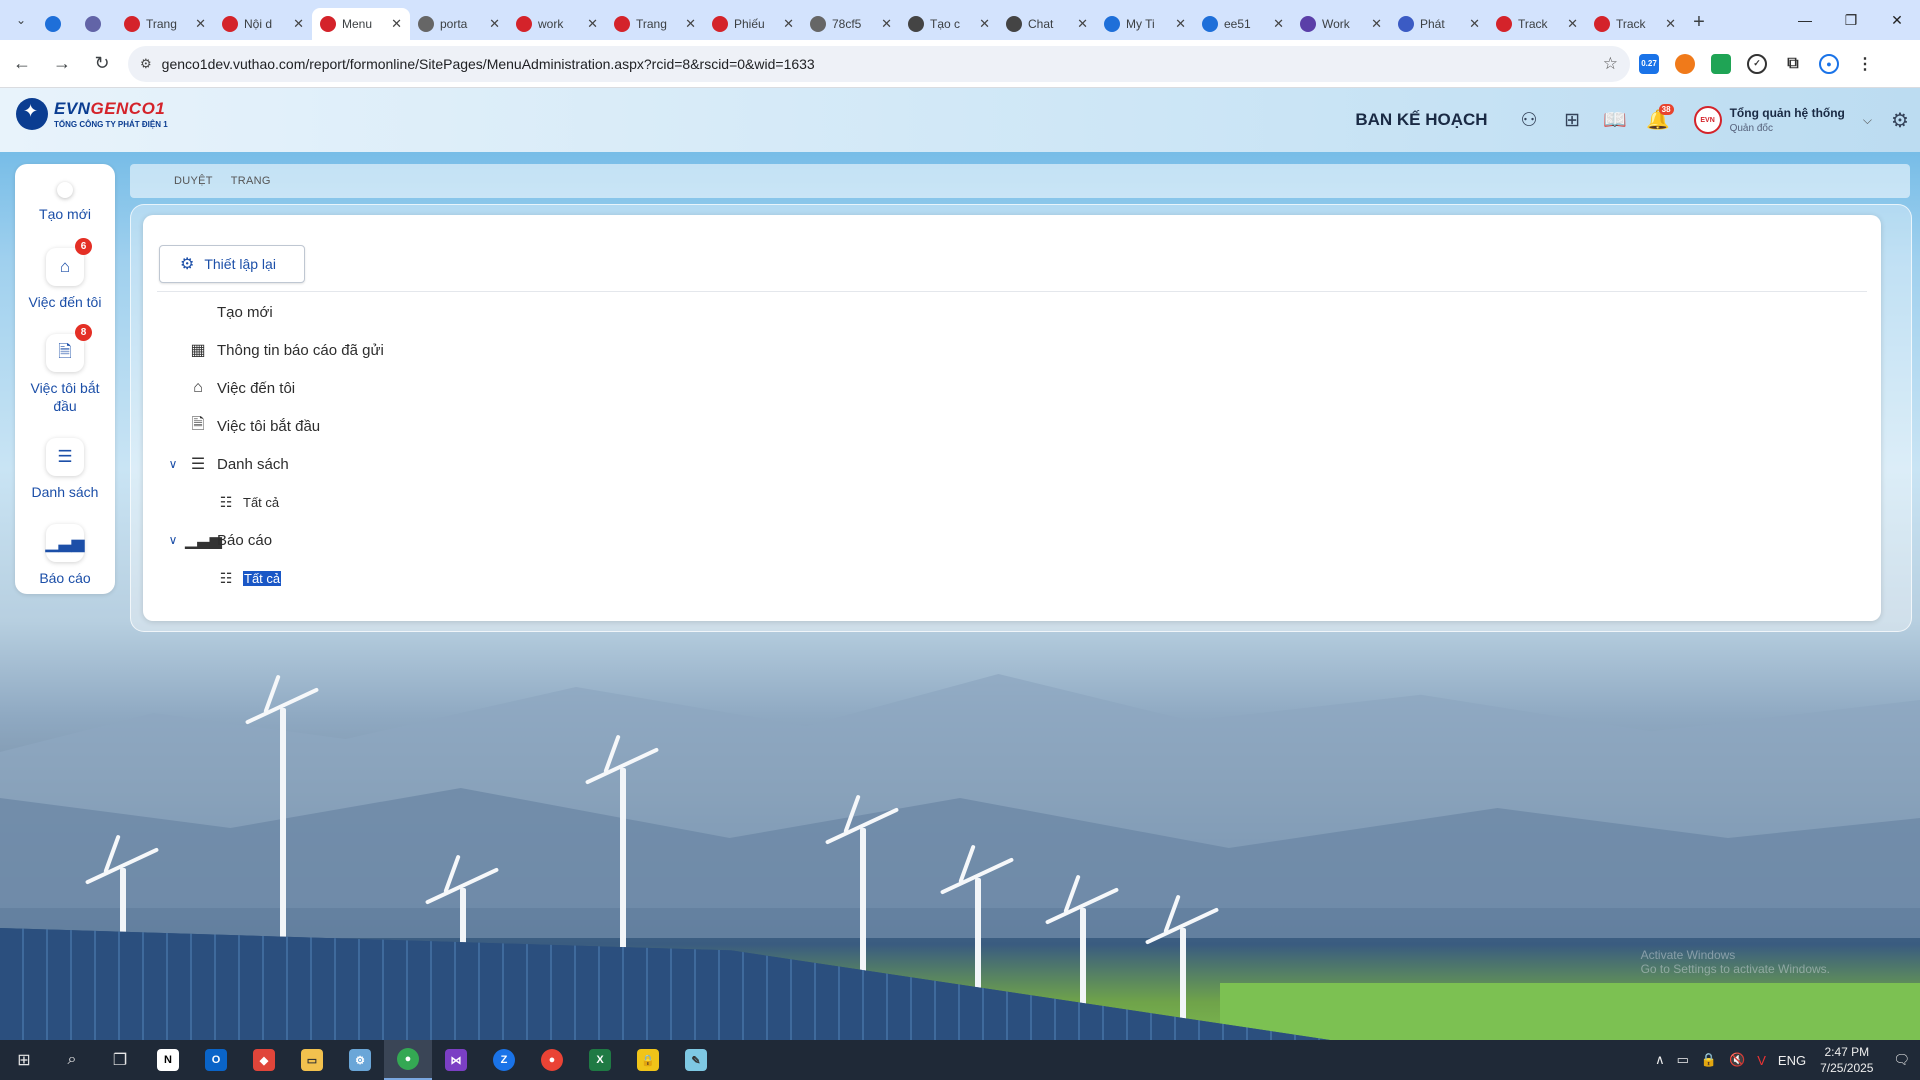 This screenshot has width=1920, height=1080. I want to click on profile-icon: ●, so click(1829, 64).